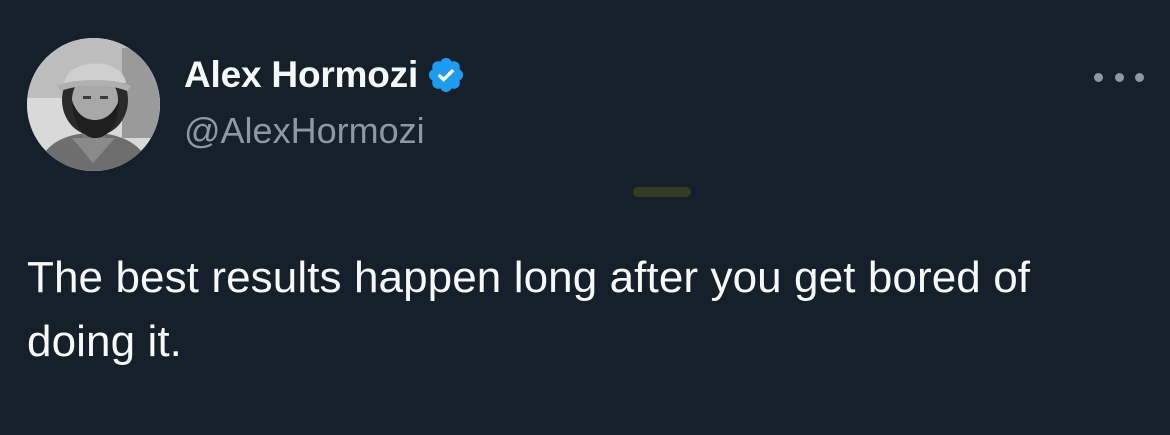 This screenshot has width=1170, height=435. What do you see at coordinates (662, 192) in the screenshot?
I see `screen-smudge` at bounding box center [662, 192].